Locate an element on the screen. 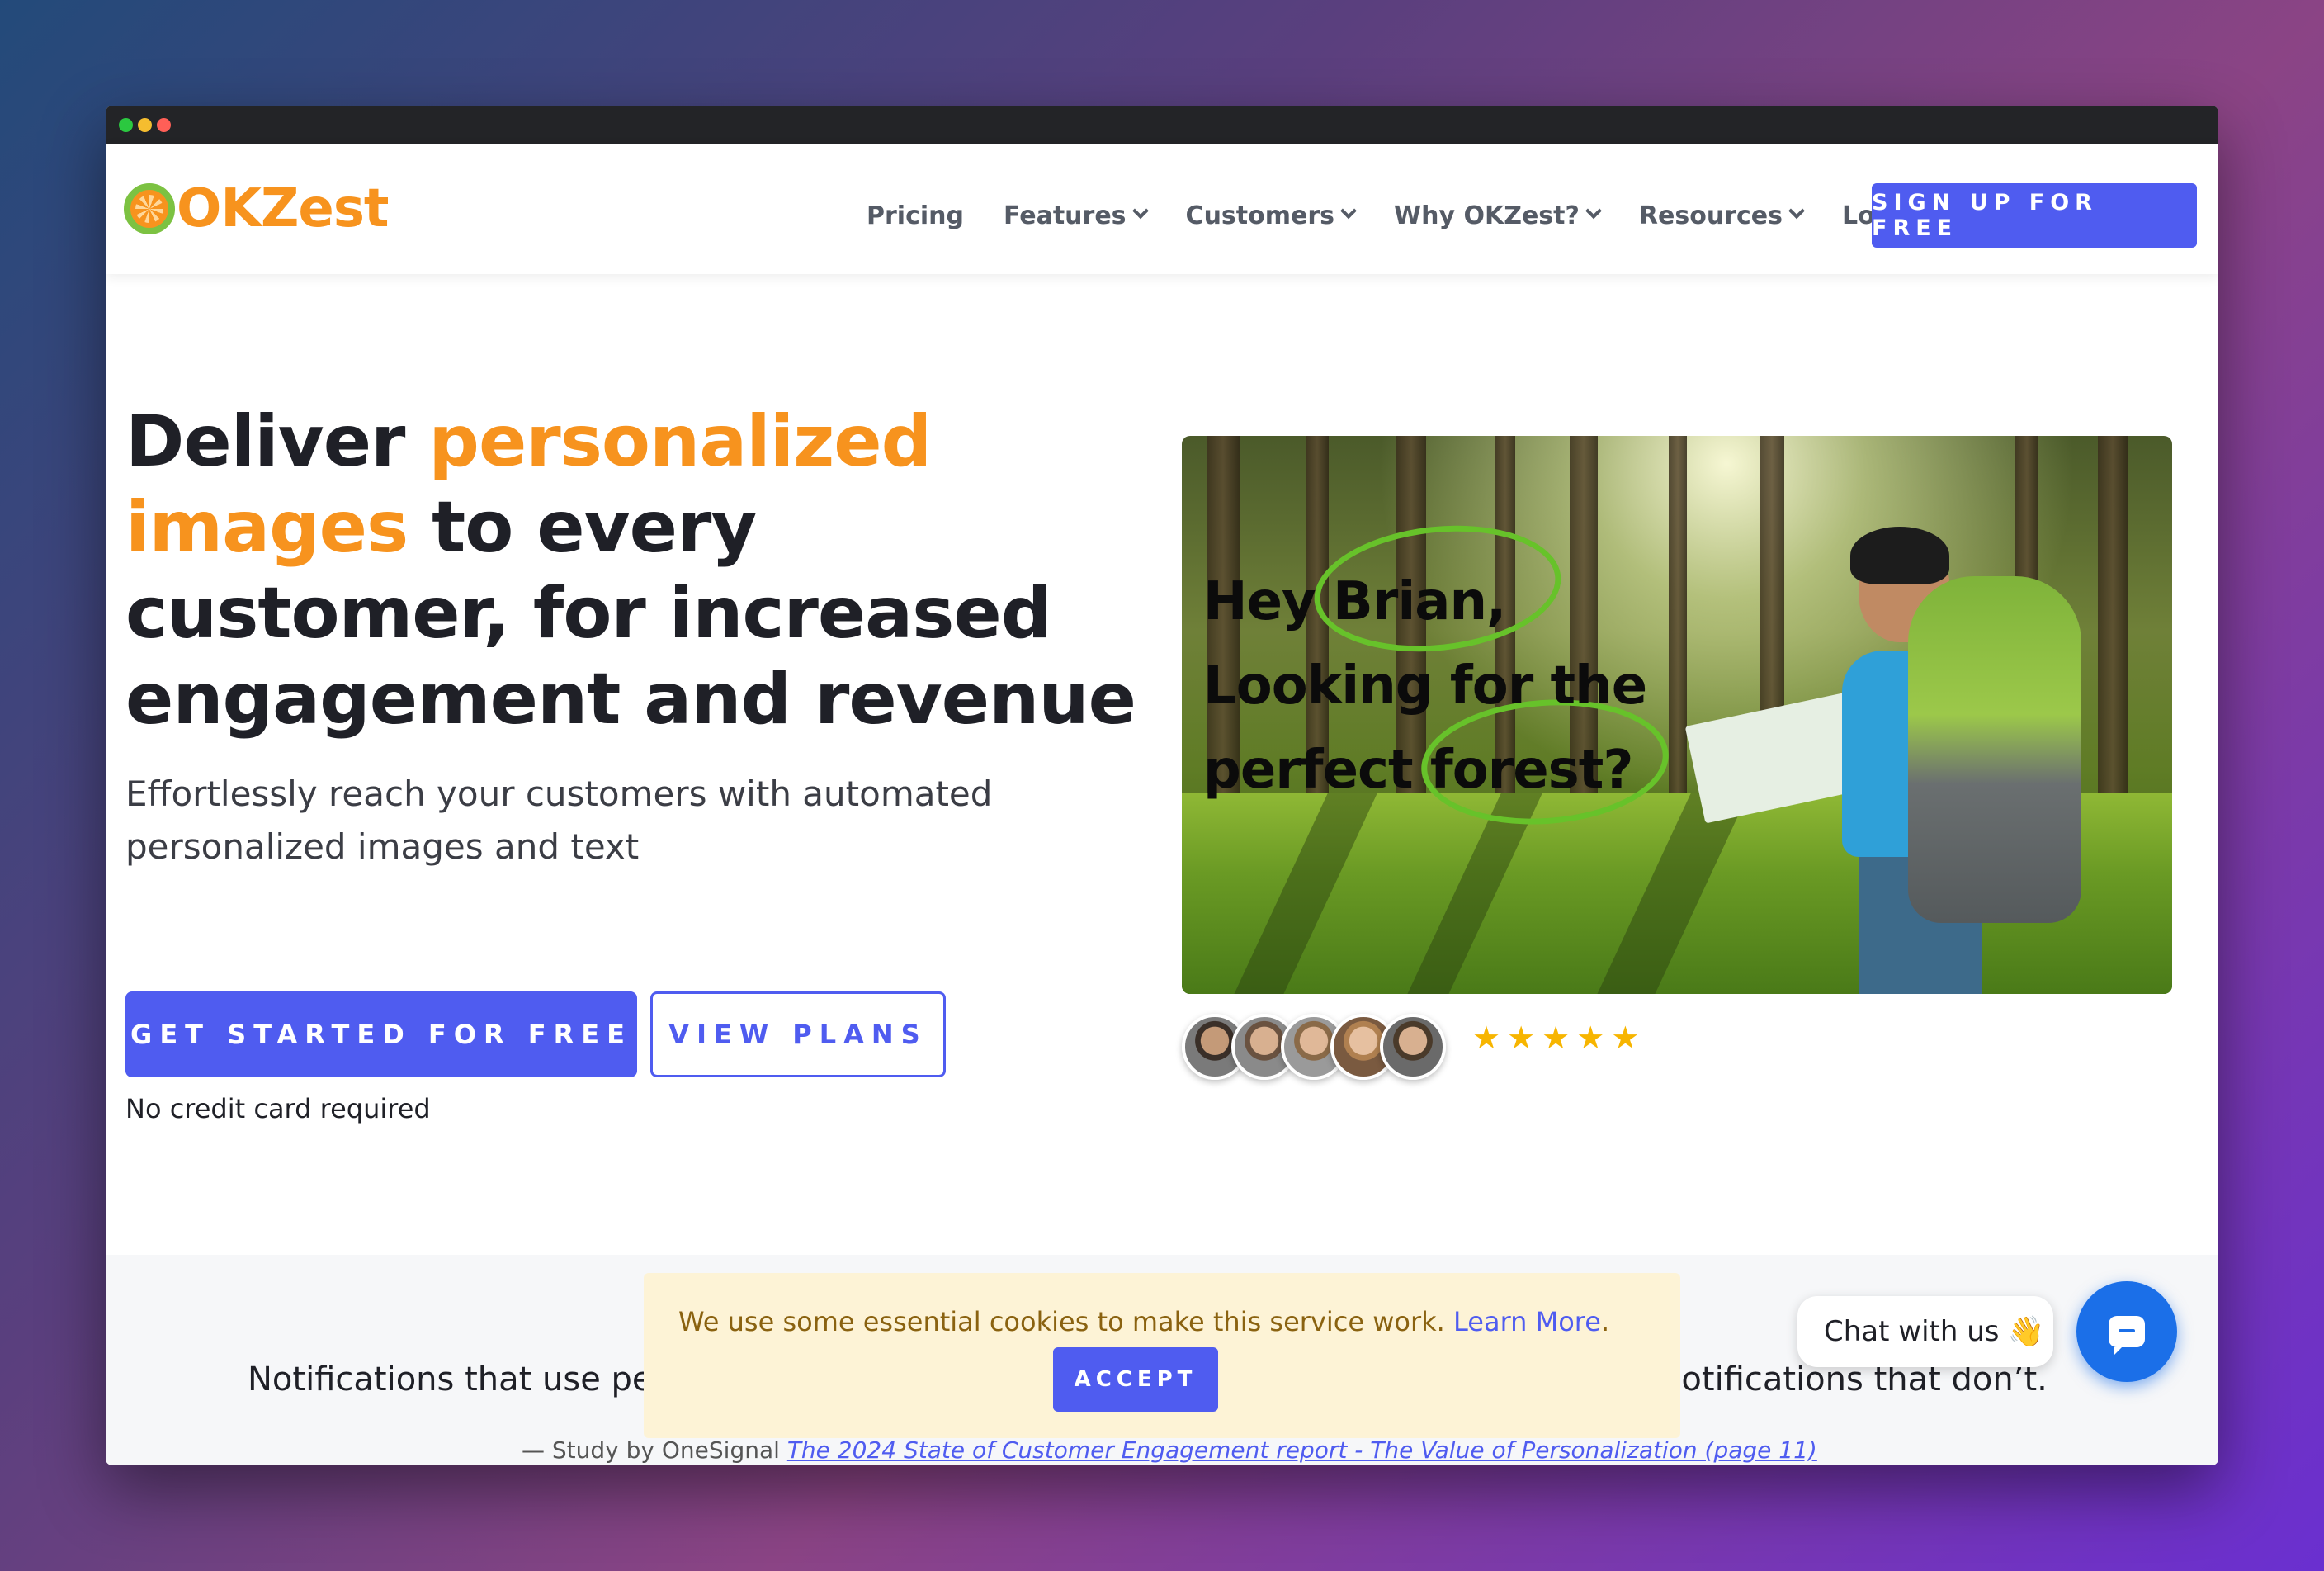 This screenshot has height=1571, width=2324. overlay-line3-a: perfect is located at coordinates (1316, 770).